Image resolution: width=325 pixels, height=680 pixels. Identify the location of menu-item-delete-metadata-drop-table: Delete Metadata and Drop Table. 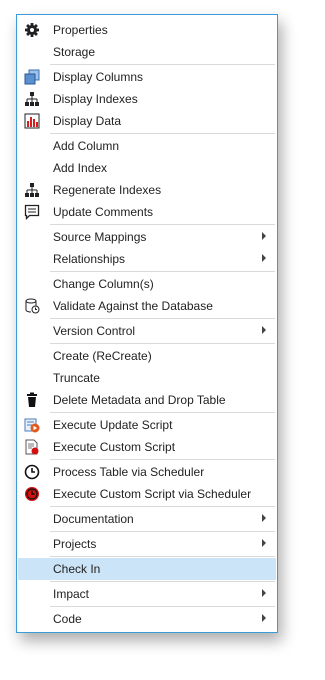
(147, 400).